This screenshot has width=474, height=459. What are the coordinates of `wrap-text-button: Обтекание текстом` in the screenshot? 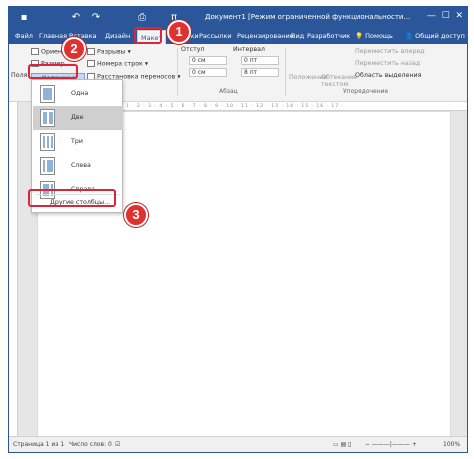 It's located at (339, 81).